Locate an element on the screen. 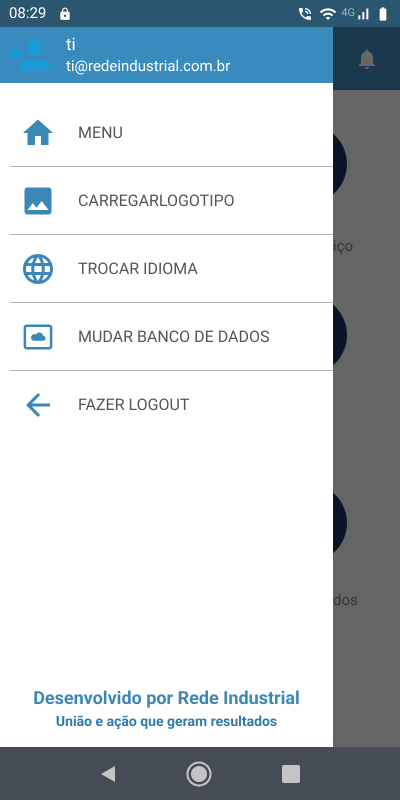  user-name: ti is located at coordinates (71, 45).